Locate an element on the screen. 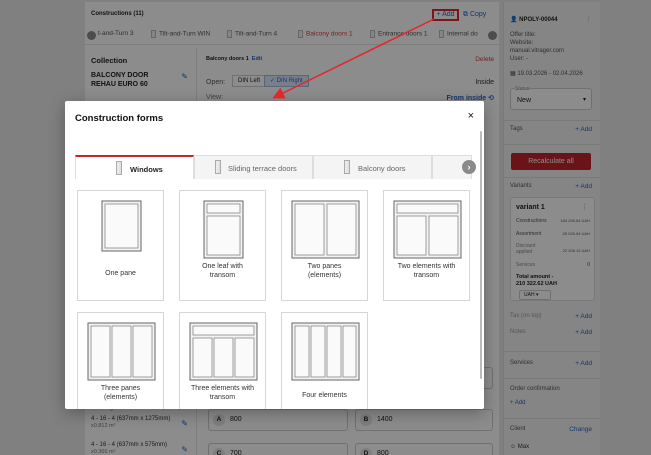 This screenshot has width=651, height=455. tab-sliding-terrace-doors: Sliding terrace doors is located at coordinates (253, 167).